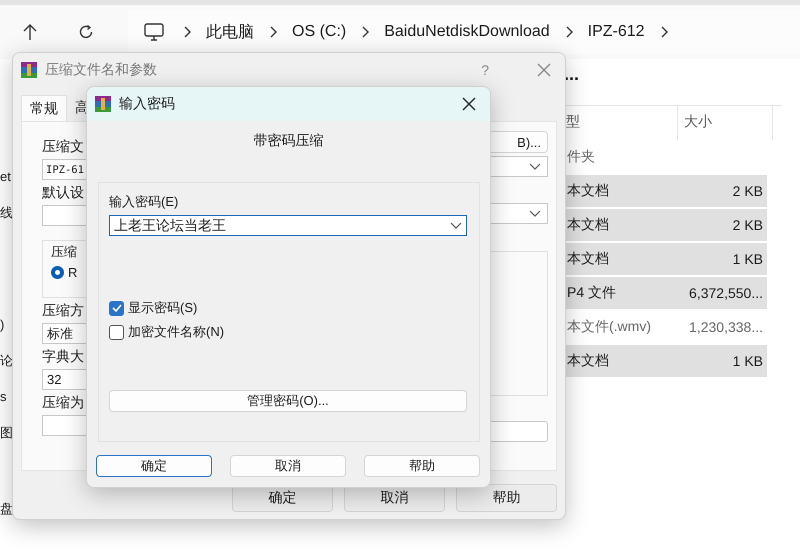 This screenshot has width=800, height=559. What do you see at coordinates (7, 325) in the screenshot?
I see `sidebar-item: )` at bounding box center [7, 325].